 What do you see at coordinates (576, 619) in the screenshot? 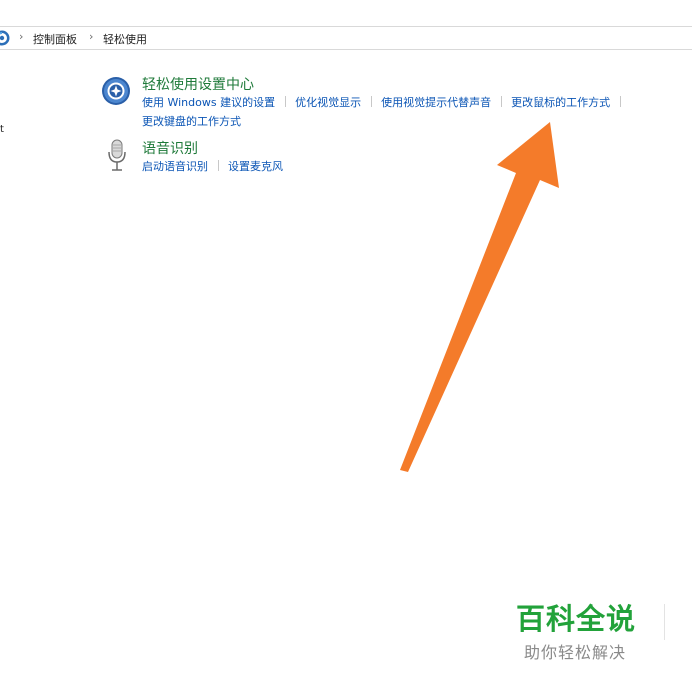
I see `watermark-title: 百科全说` at bounding box center [576, 619].